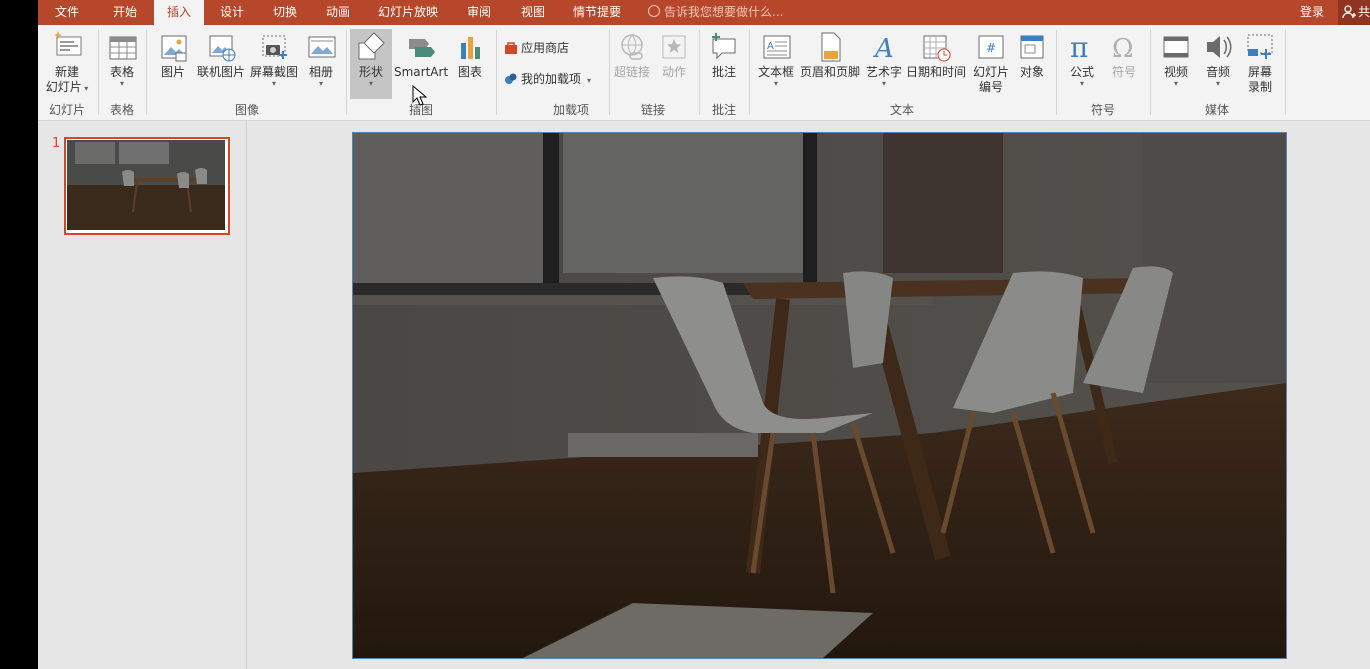 The height and width of the screenshot is (669, 1370). I want to click on equation-button: π 公式 ▾, so click(1082, 58).